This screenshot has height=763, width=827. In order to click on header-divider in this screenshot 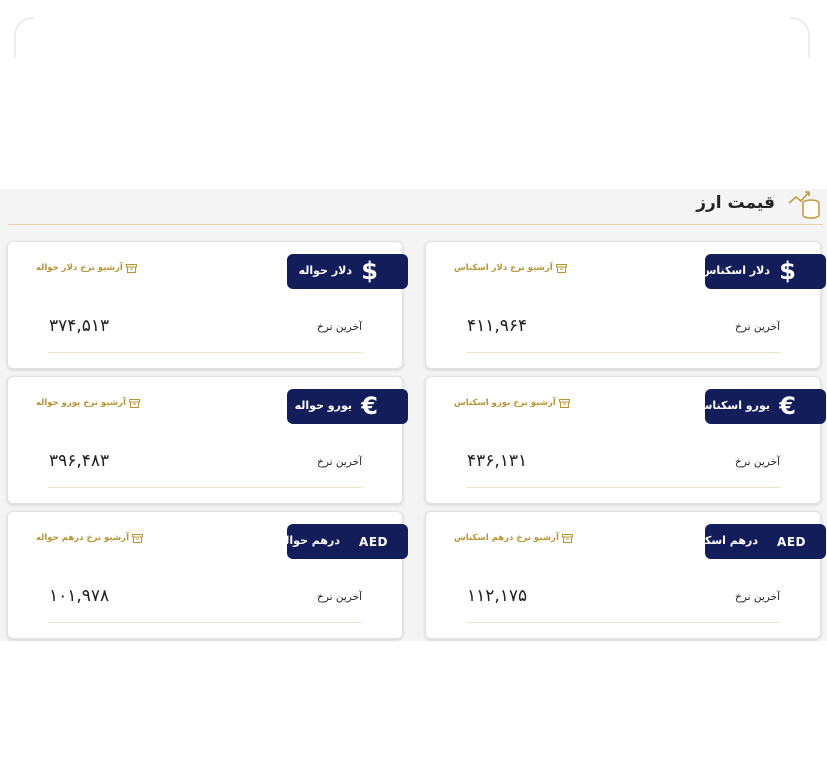, I will do `click(415, 224)`.